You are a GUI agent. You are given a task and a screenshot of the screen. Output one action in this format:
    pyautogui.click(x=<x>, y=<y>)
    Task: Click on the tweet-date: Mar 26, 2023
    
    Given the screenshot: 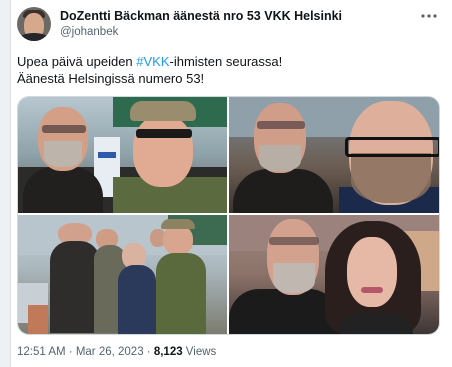 What is the action you would take?
    pyautogui.click(x=110, y=352)
    